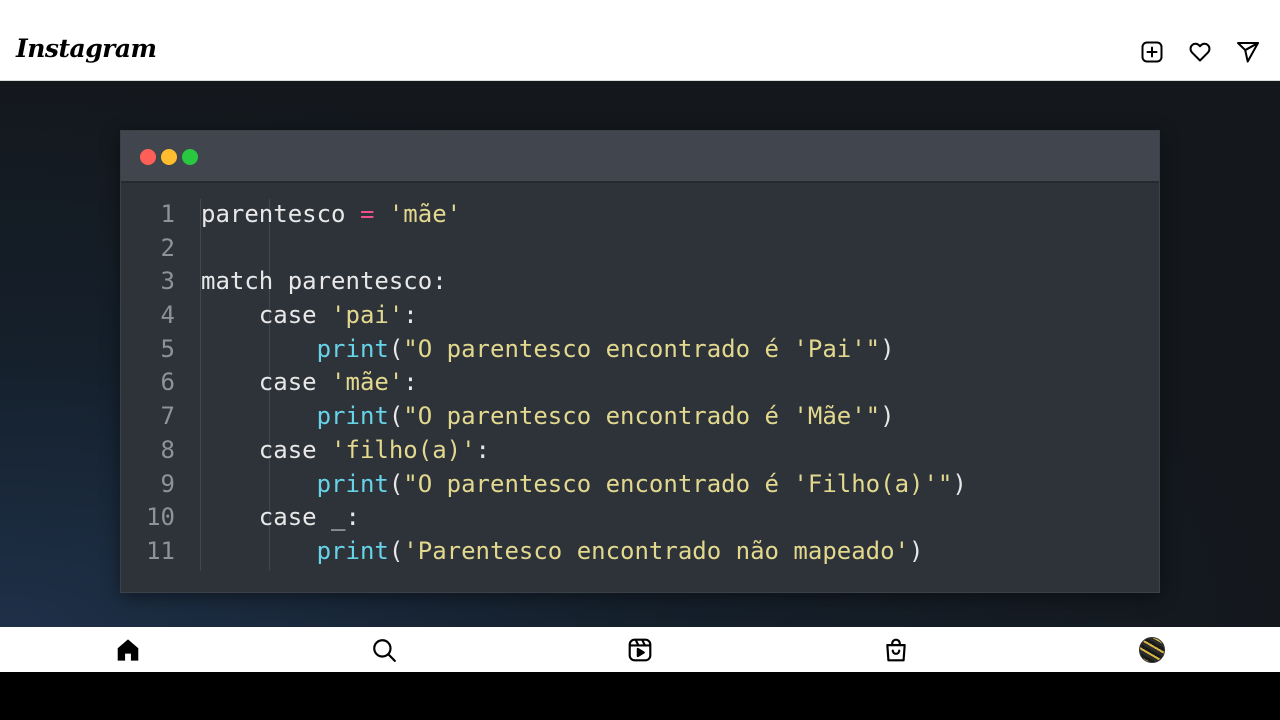 The image size is (1280, 720). Describe the element at coordinates (167, 315) in the screenshot. I see `line-number: 4` at that location.